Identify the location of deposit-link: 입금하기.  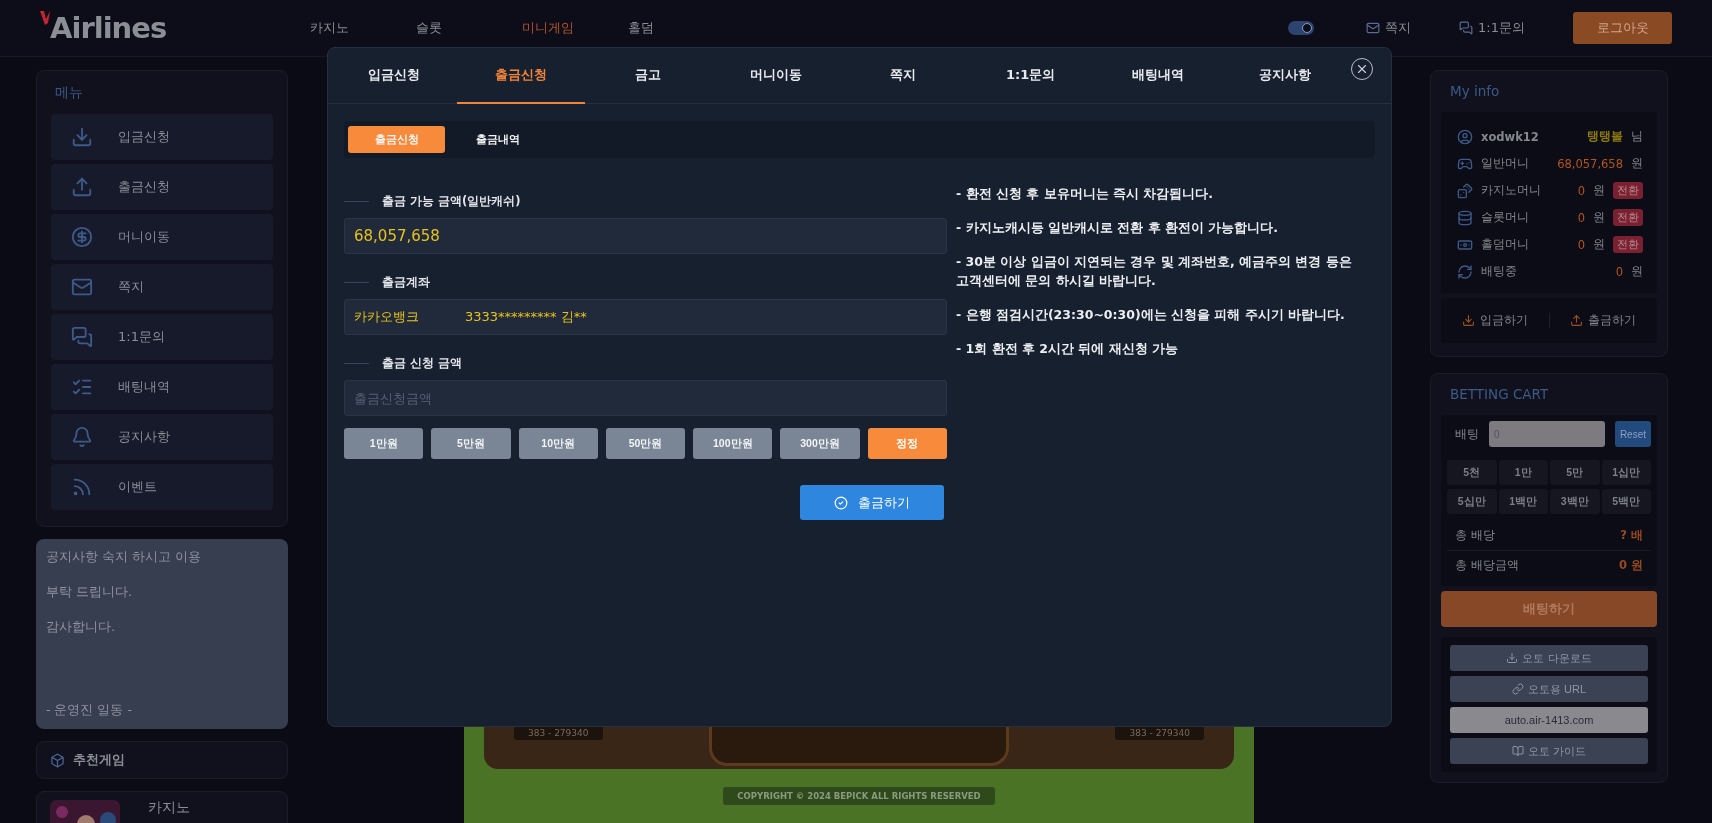
(1495, 320).